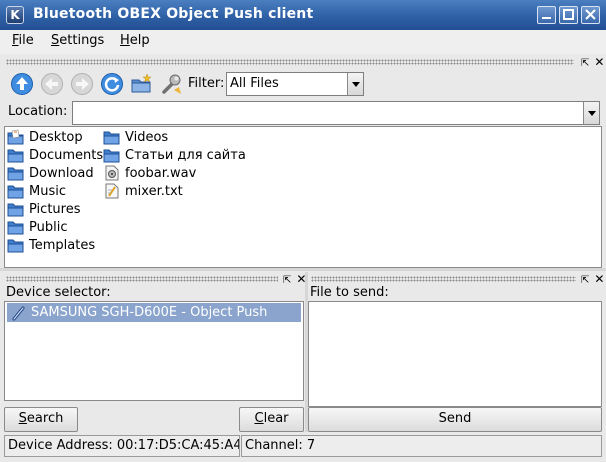  I want to click on file-item: Documents, so click(55, 155).